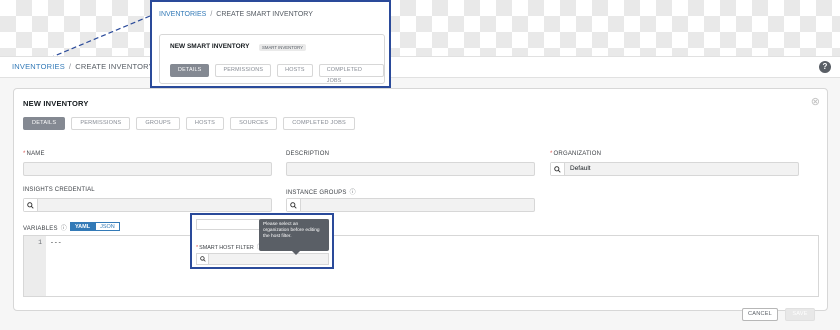 The height and width of the screenshot is (330, 840). I want to click on line-number: 1, so click(40, 242).